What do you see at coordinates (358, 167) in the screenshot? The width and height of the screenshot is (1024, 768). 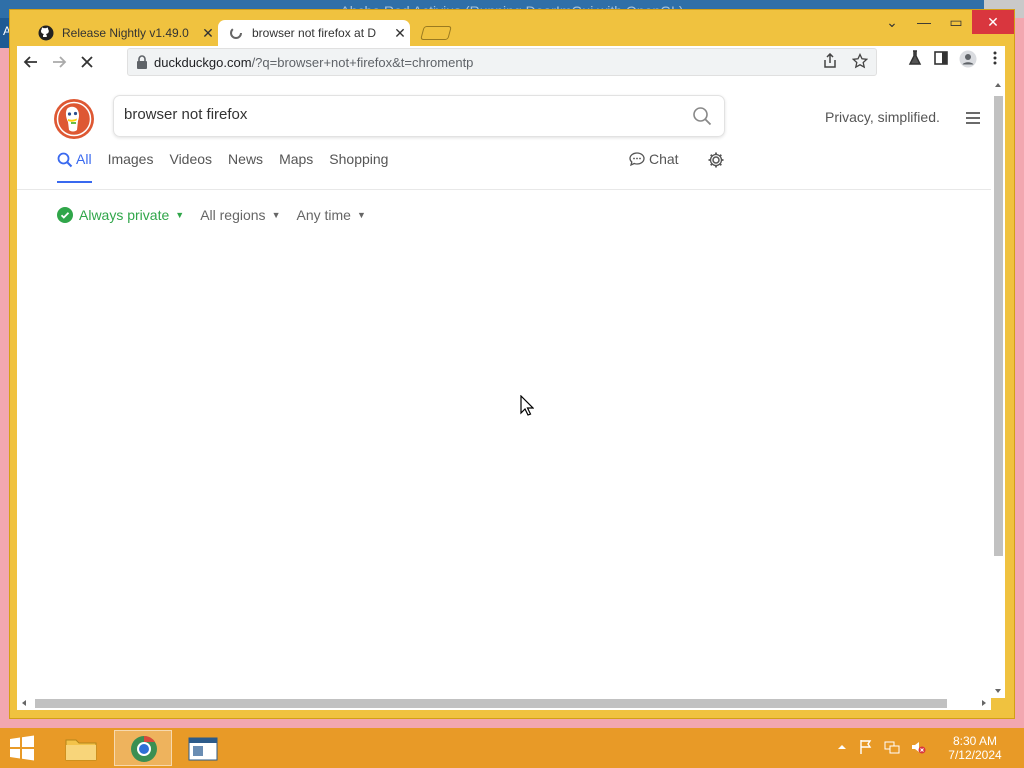 I see `tab-shopping: Shopping` at bounding box center [358, 167].